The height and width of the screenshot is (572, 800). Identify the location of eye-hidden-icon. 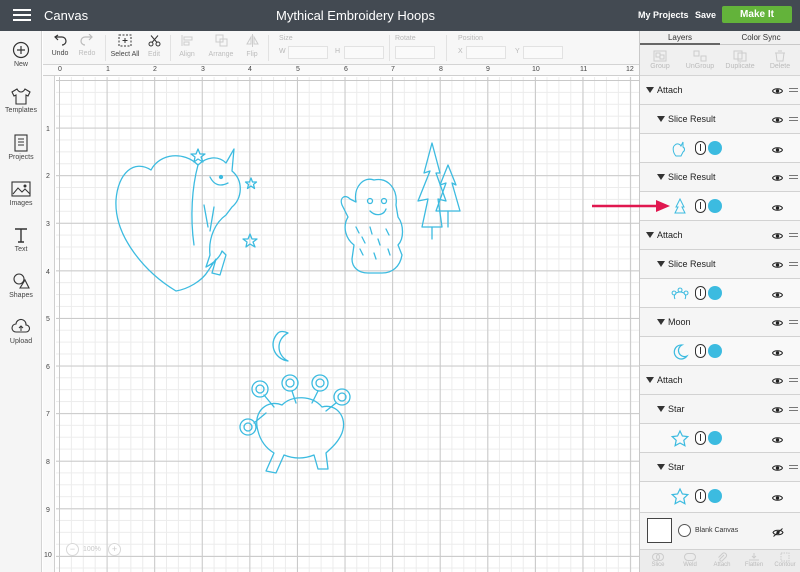
(778, 532).